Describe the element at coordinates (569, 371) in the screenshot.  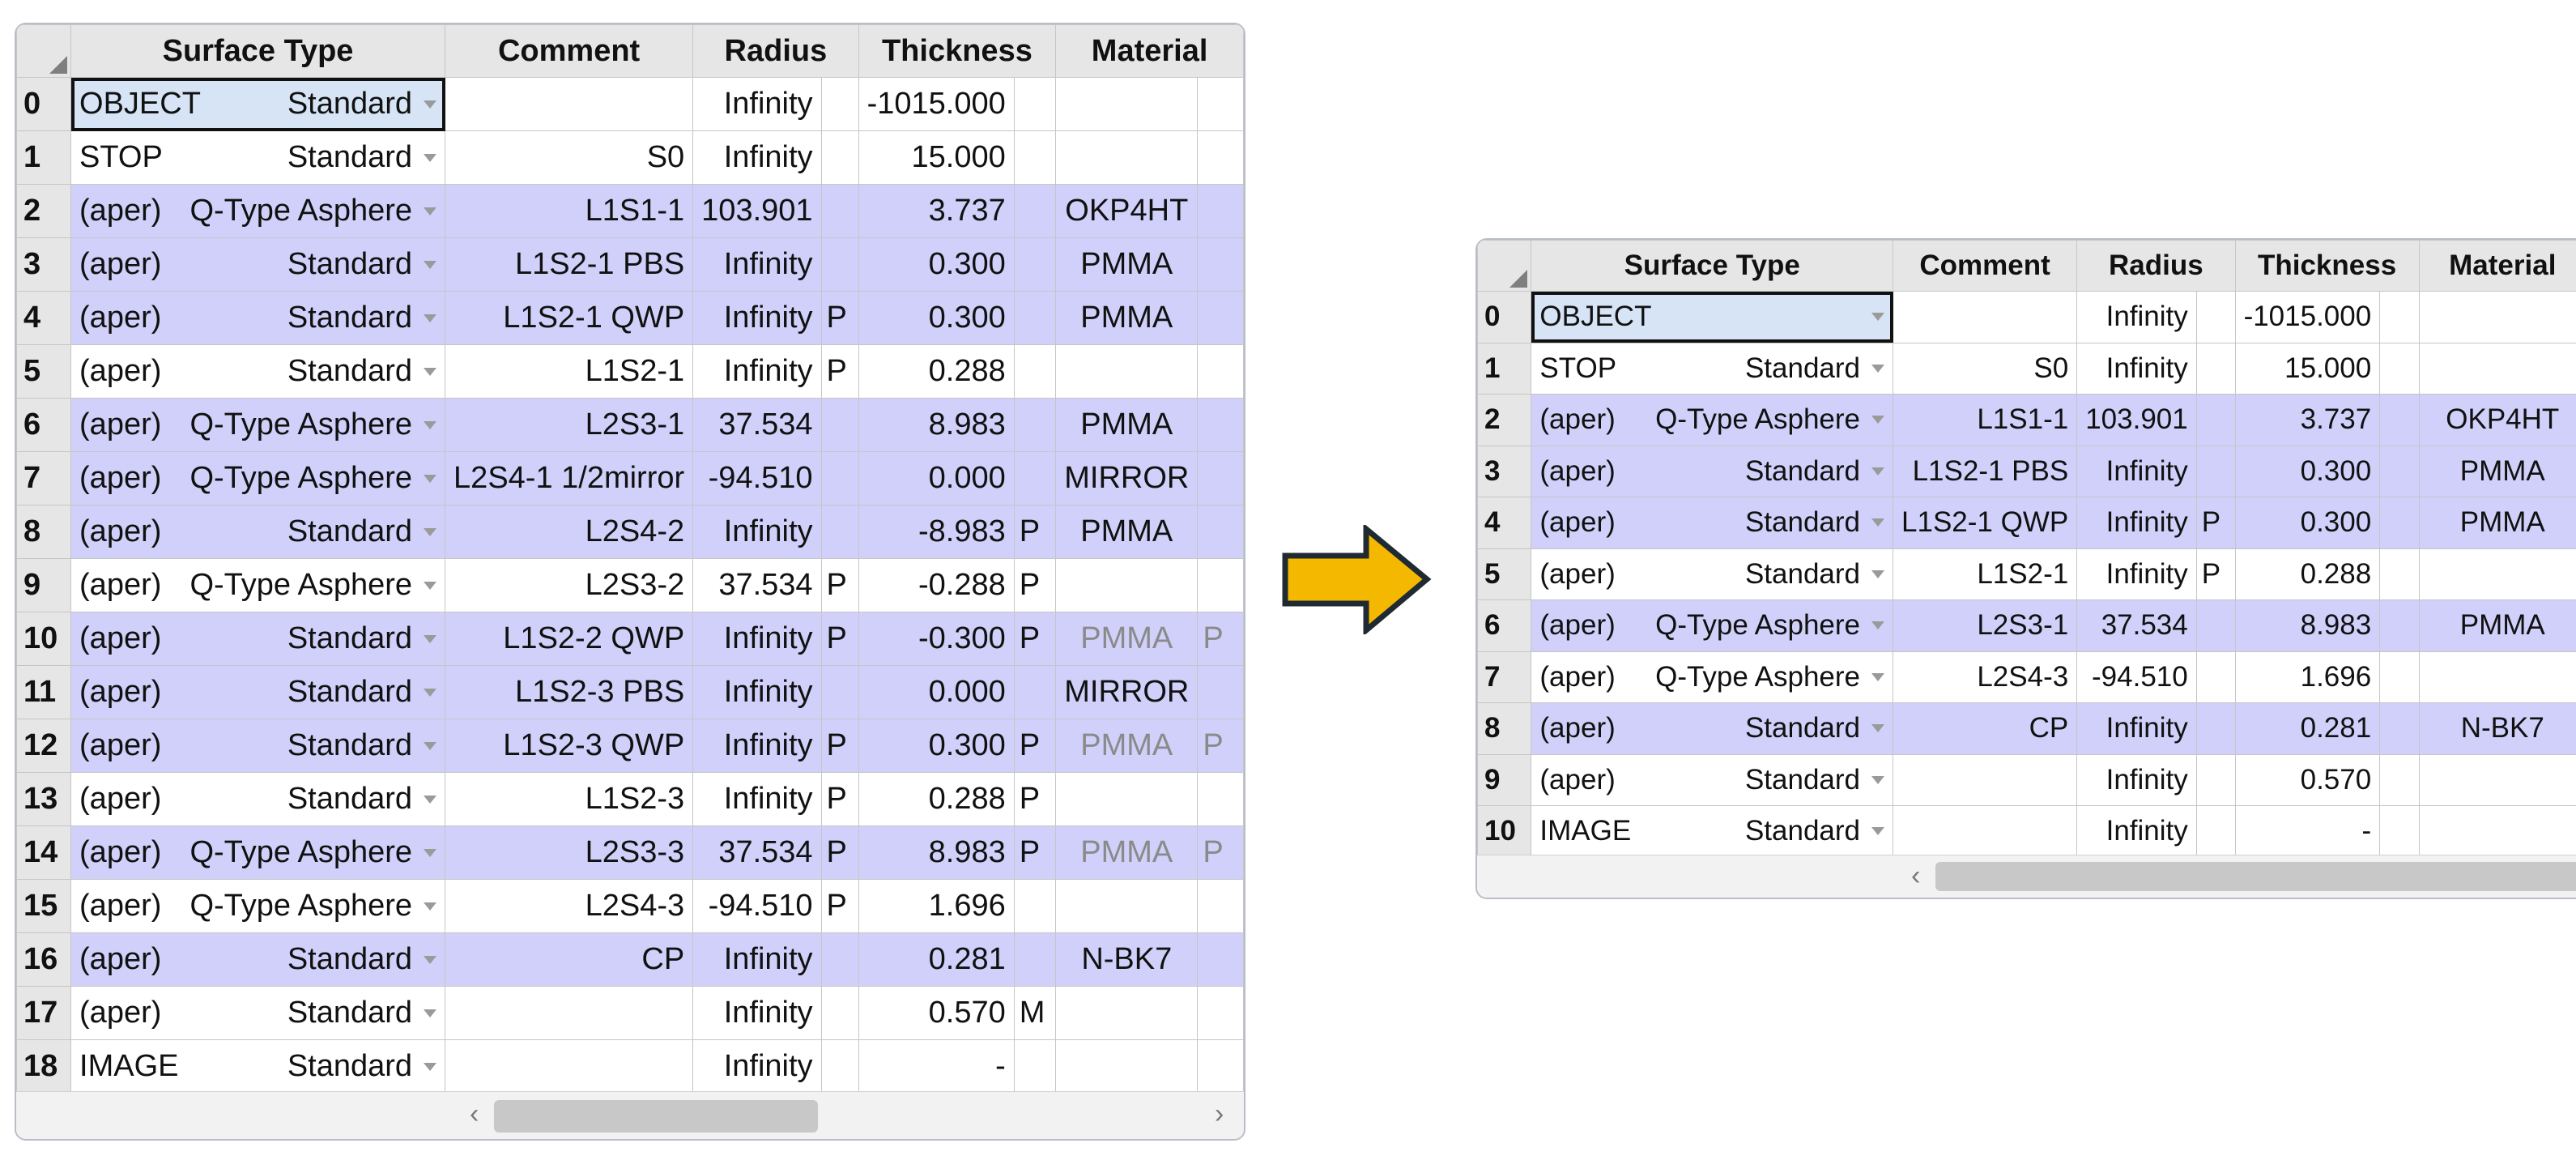
I see `comment-cell: L1S2-1` at that location.